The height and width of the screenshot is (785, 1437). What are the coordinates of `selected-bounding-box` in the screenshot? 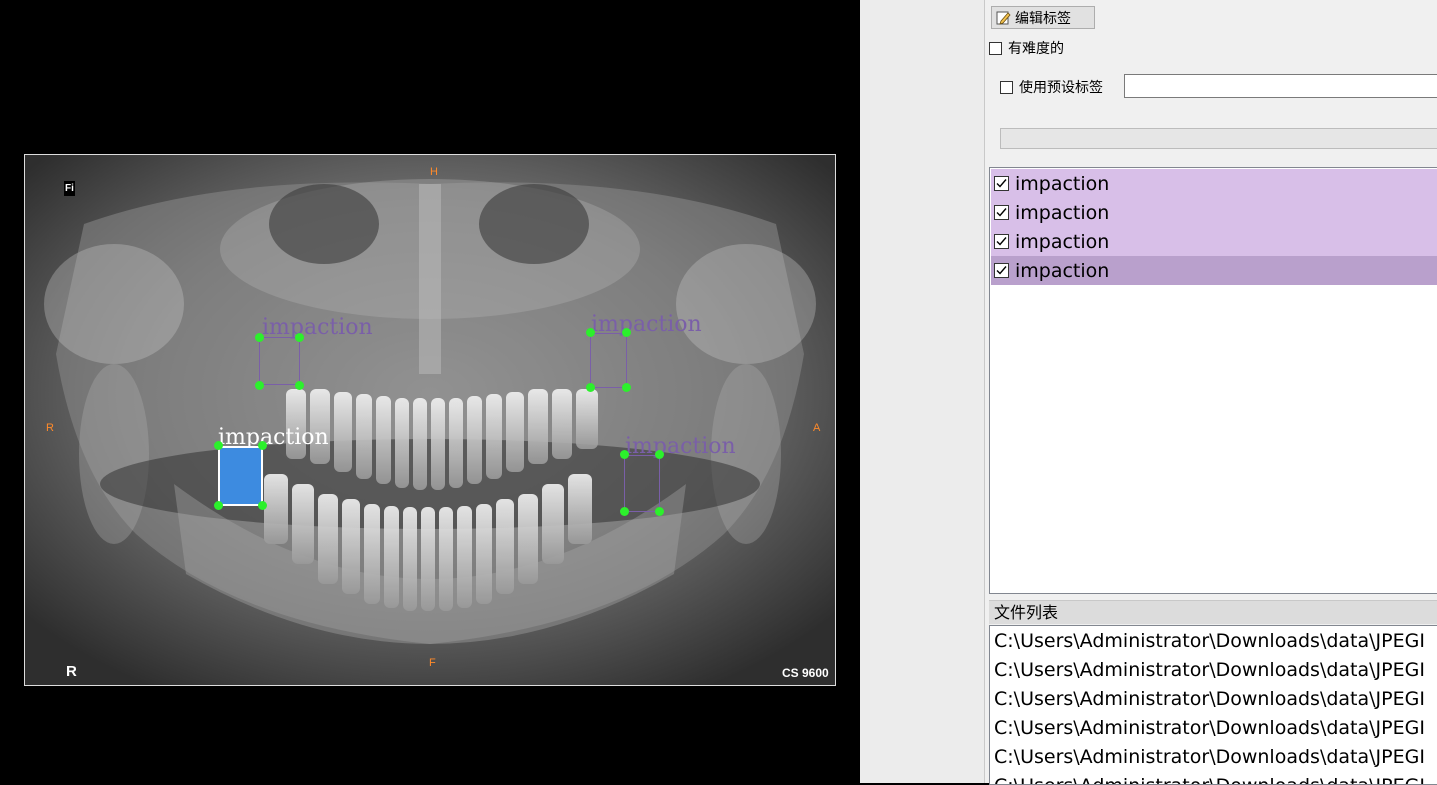 It's located at (240, 476).